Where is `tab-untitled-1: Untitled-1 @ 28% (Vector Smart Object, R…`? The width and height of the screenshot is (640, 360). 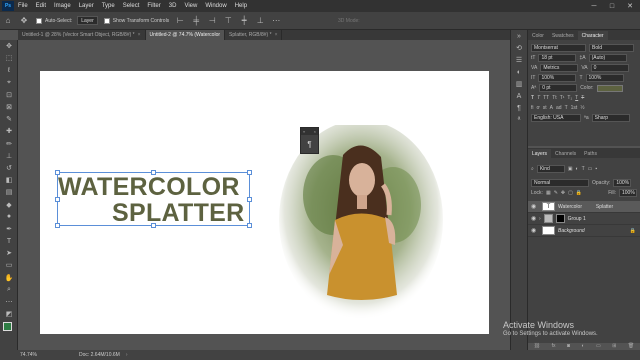 tab-untitled-1: Untitled-1 @ 28% (Vector Smart Object, R… is located at coordinates (82, 35).